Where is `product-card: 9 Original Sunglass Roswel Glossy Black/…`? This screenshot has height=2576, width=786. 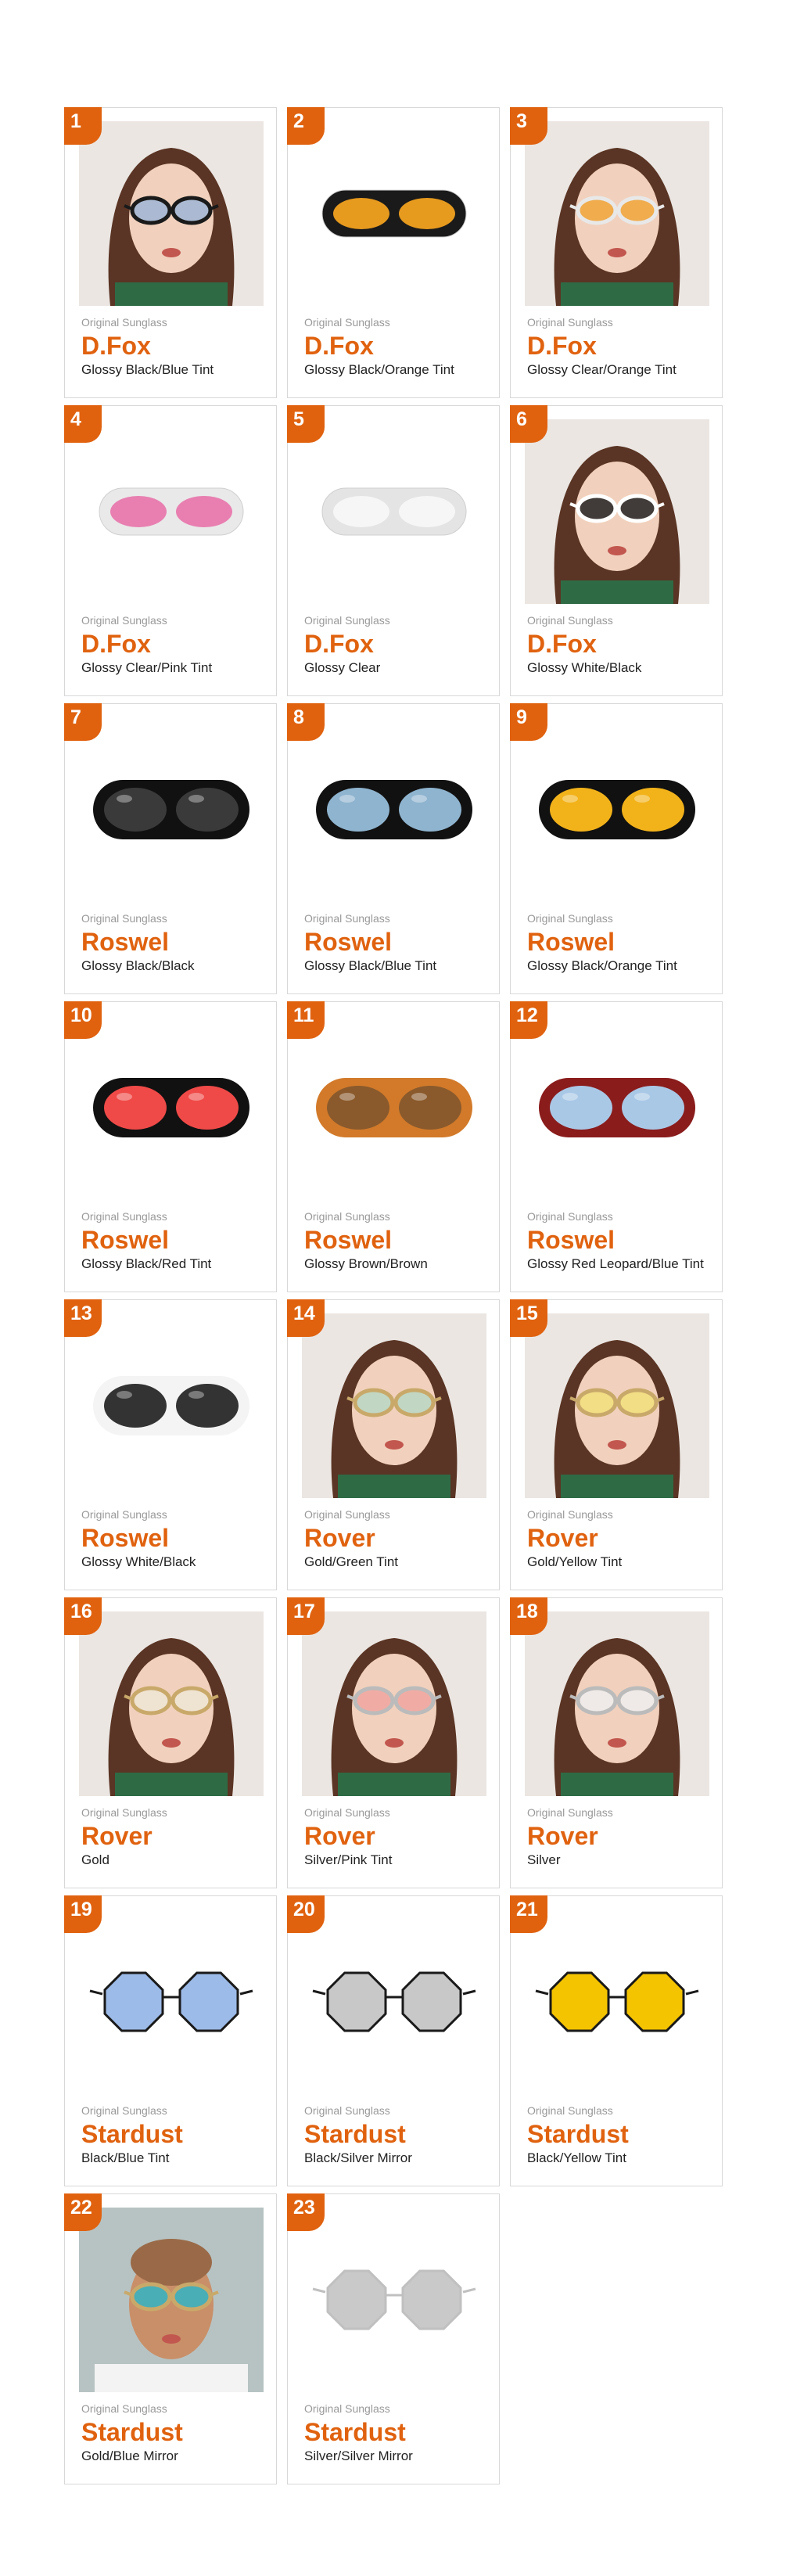 product-card: 9 Original Sunglass Roswel Glossy Black/… is located at coordinates (616, 849).